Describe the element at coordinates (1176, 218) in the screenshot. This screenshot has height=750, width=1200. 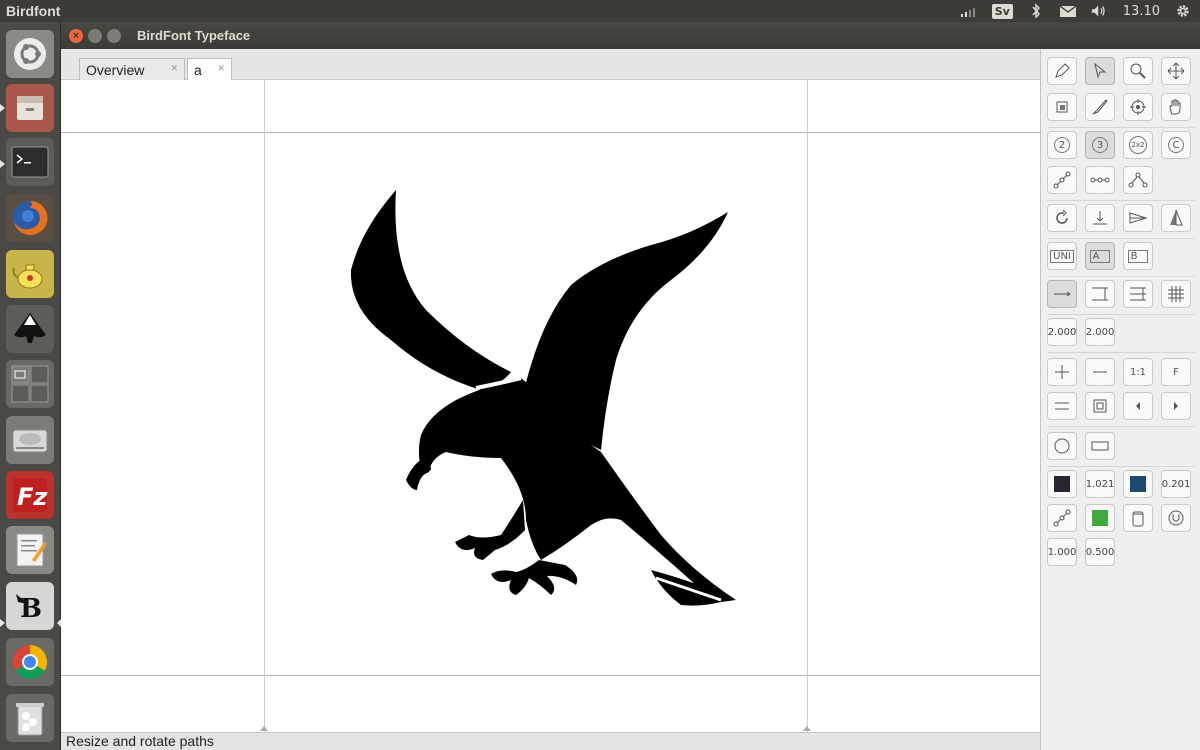
I see `flip-vertical-button` at that location.